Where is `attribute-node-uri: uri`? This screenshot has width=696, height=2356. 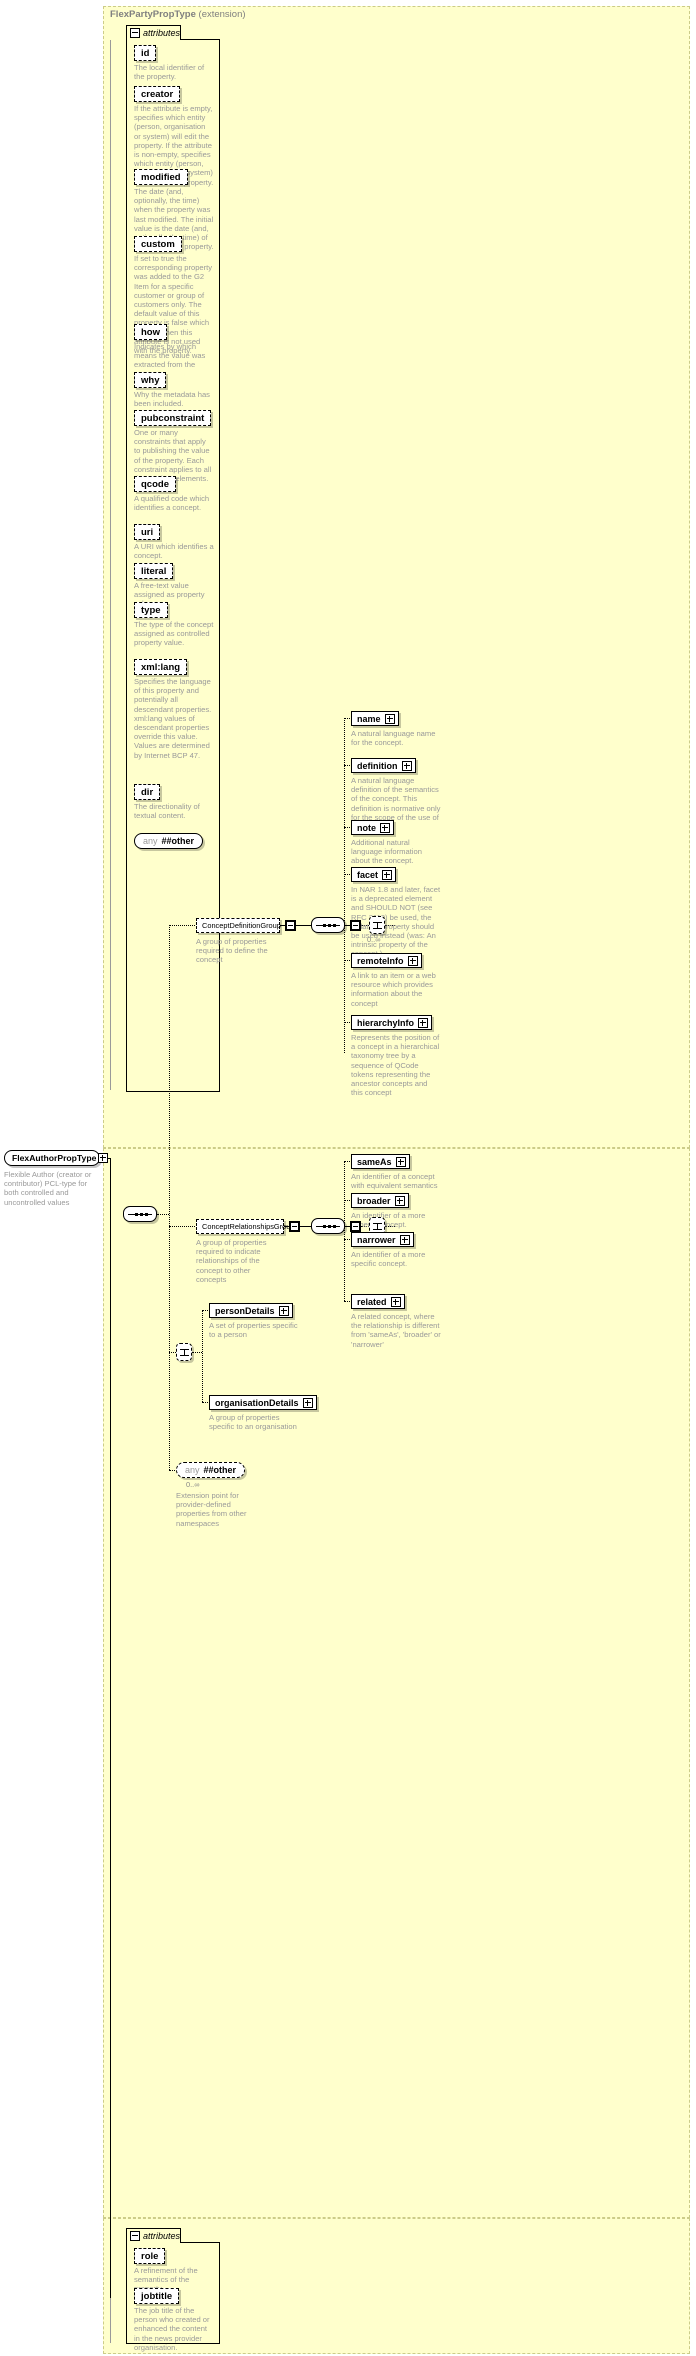 attribute-node-uri: uri is located at coordinates (147, 532).